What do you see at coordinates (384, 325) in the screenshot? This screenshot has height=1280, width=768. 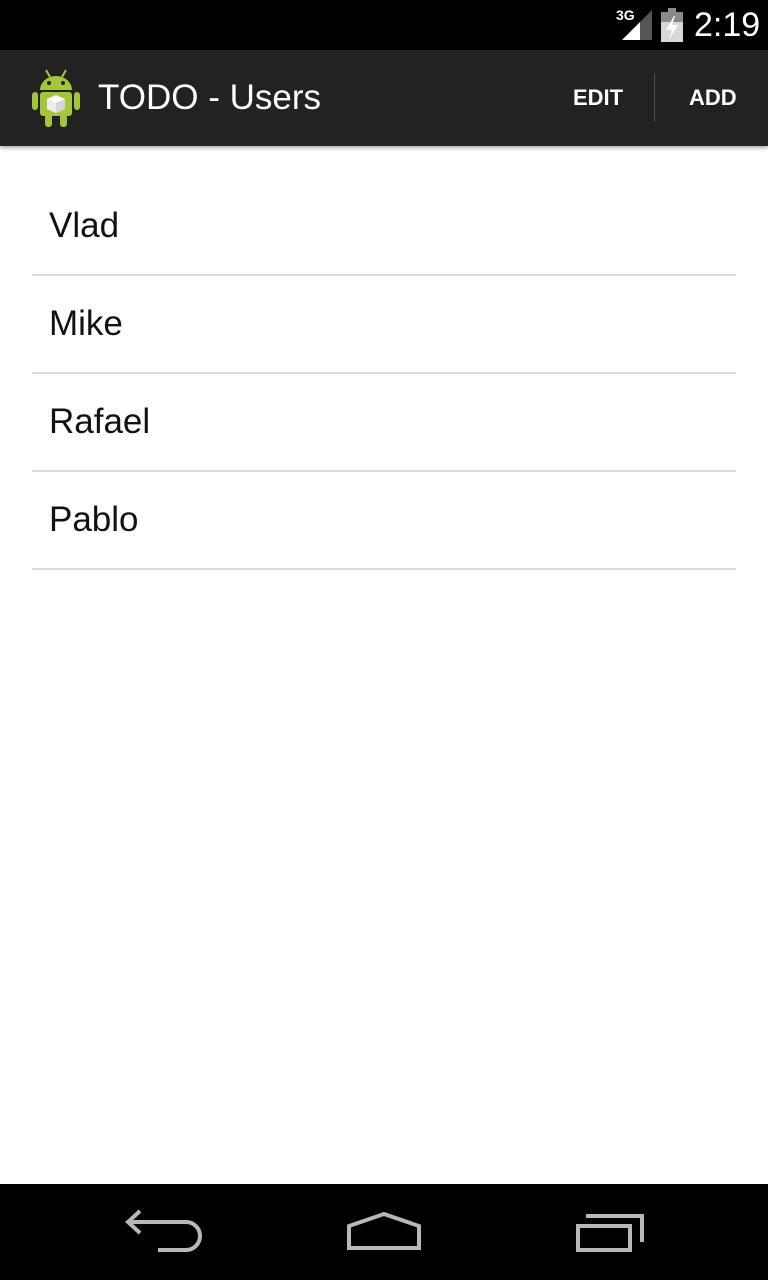 I see `list-item: Mike` at bounding box center [384, 325].